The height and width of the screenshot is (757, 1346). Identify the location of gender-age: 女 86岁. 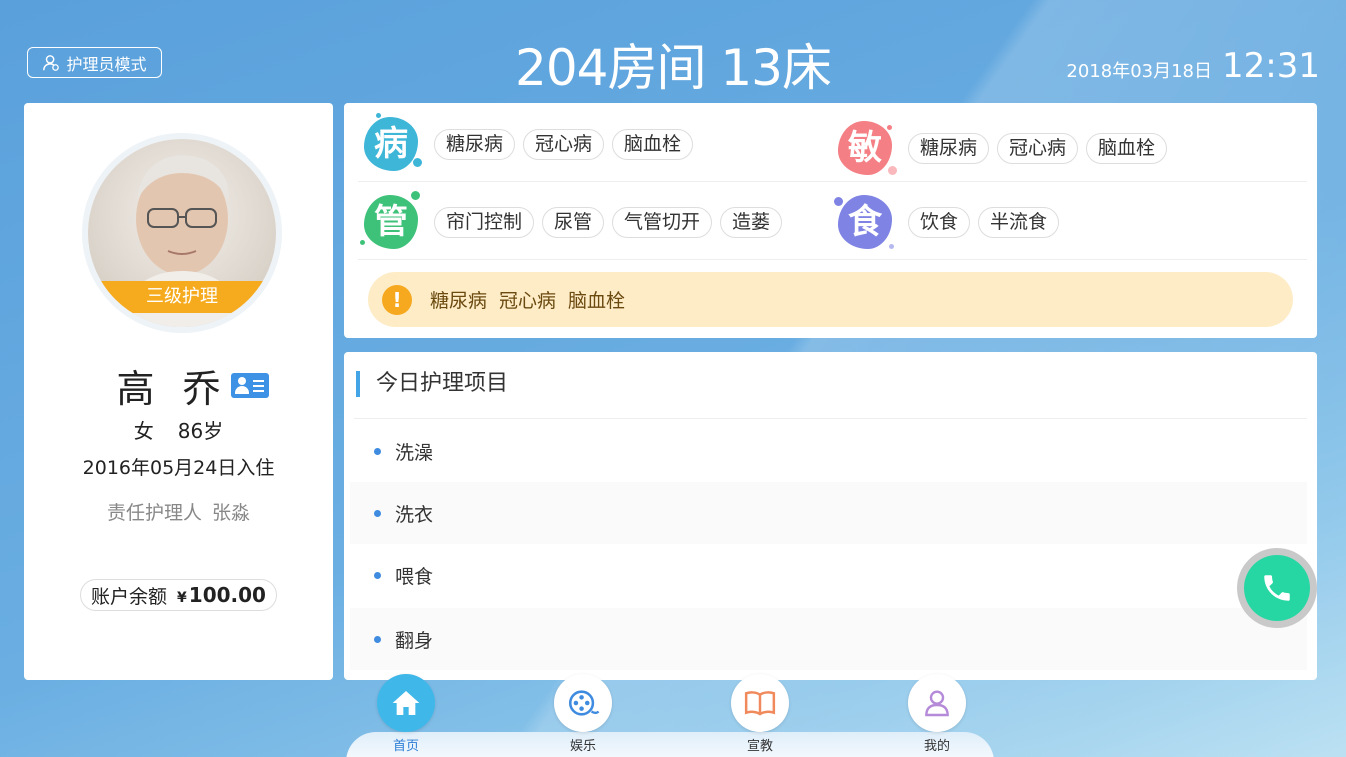
(178, 429).